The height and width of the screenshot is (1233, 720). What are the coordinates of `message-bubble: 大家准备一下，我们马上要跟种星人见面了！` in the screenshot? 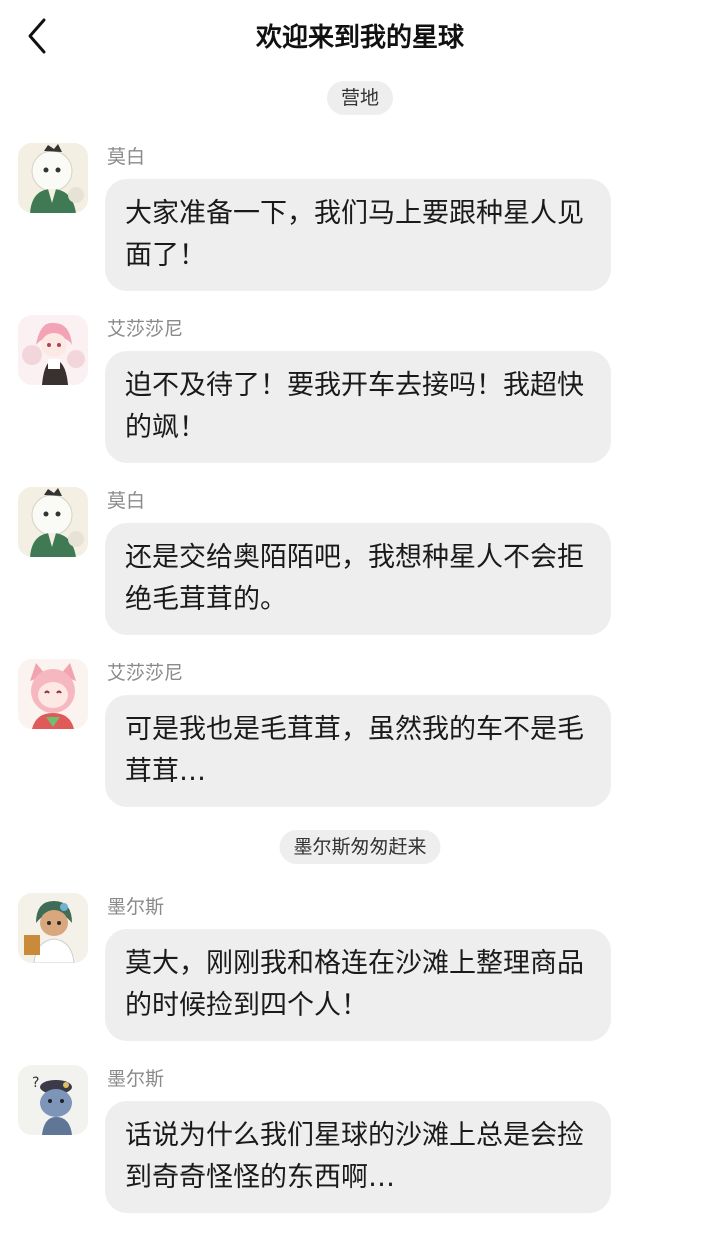 It's located at (358, 235).